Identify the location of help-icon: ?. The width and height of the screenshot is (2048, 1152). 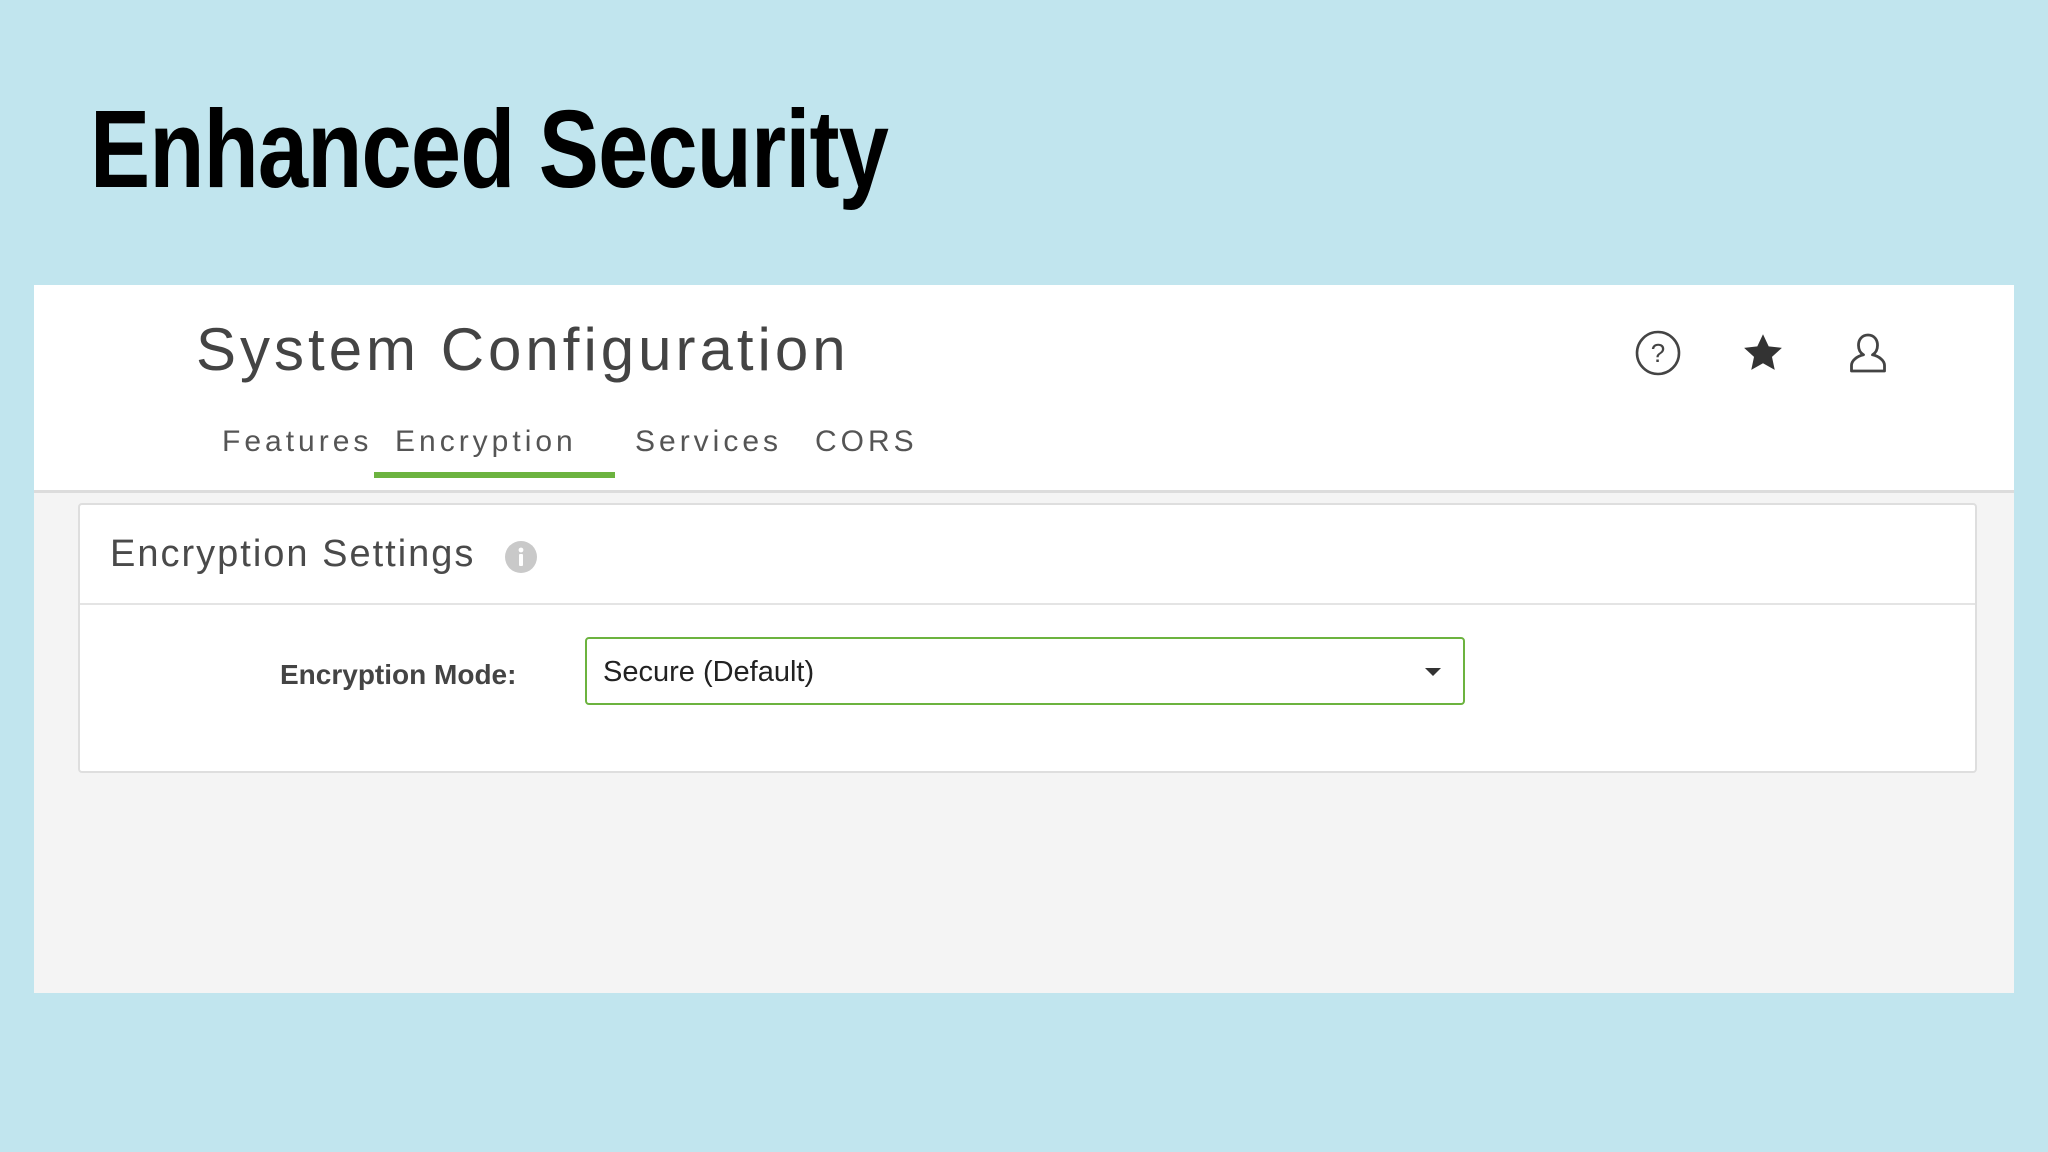
(1658, 353).